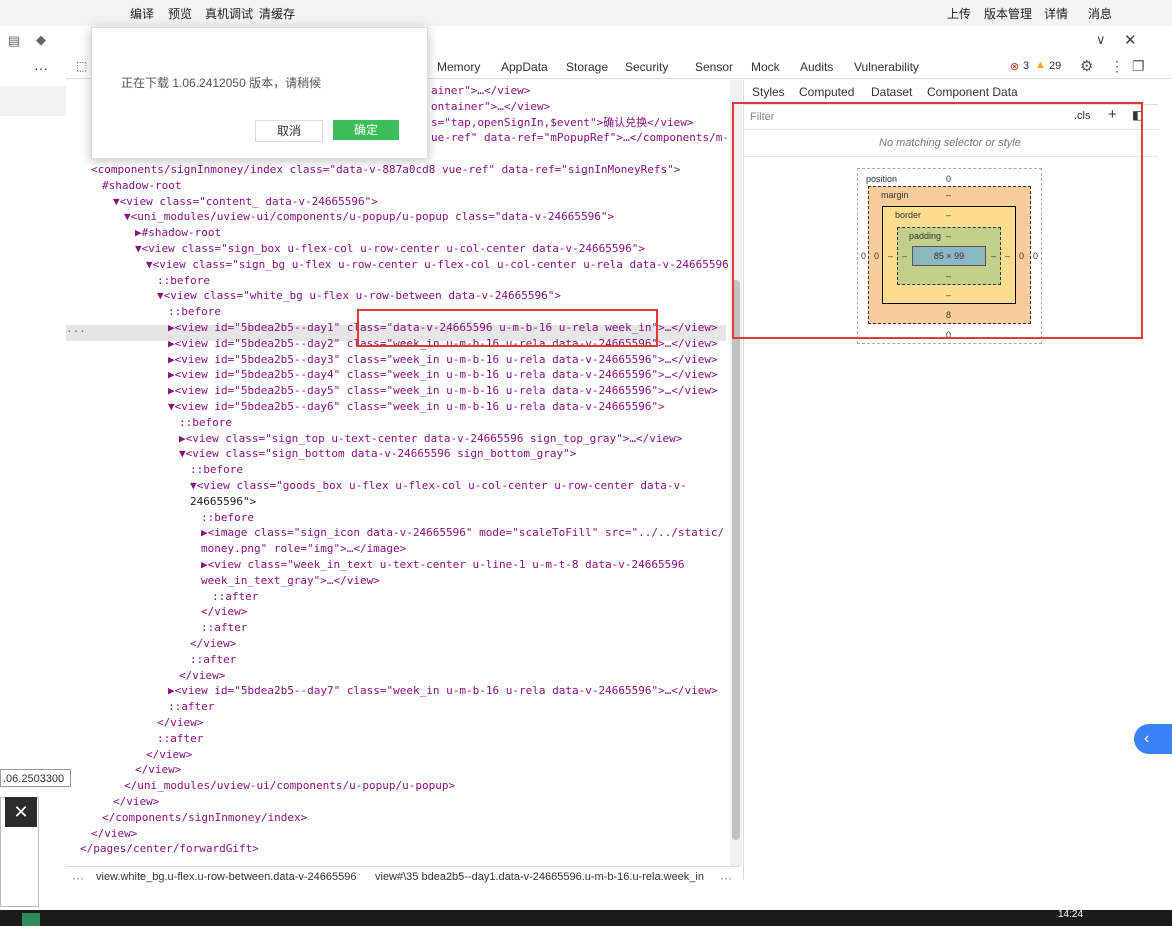  I want to click on tree-line: ▶#shadow-root, so click(178, 233).